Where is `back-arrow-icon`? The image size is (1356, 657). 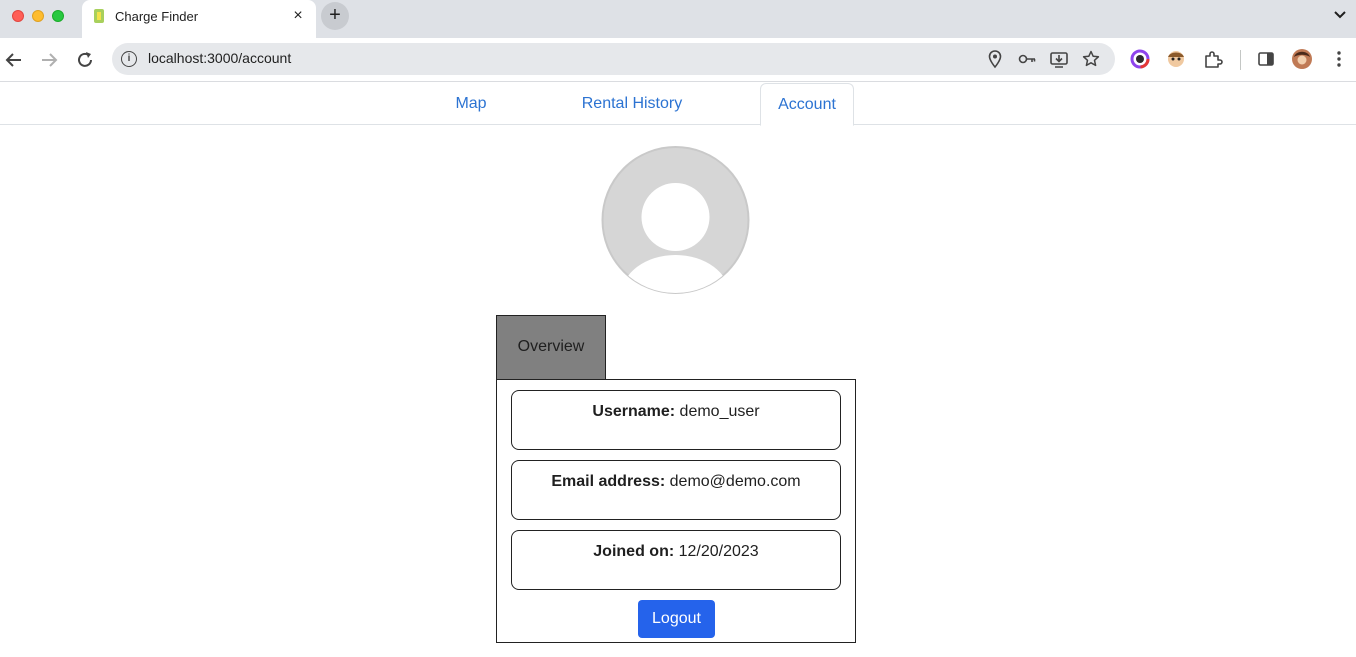
back-arrow-icon is located at coordinates (14, 60).